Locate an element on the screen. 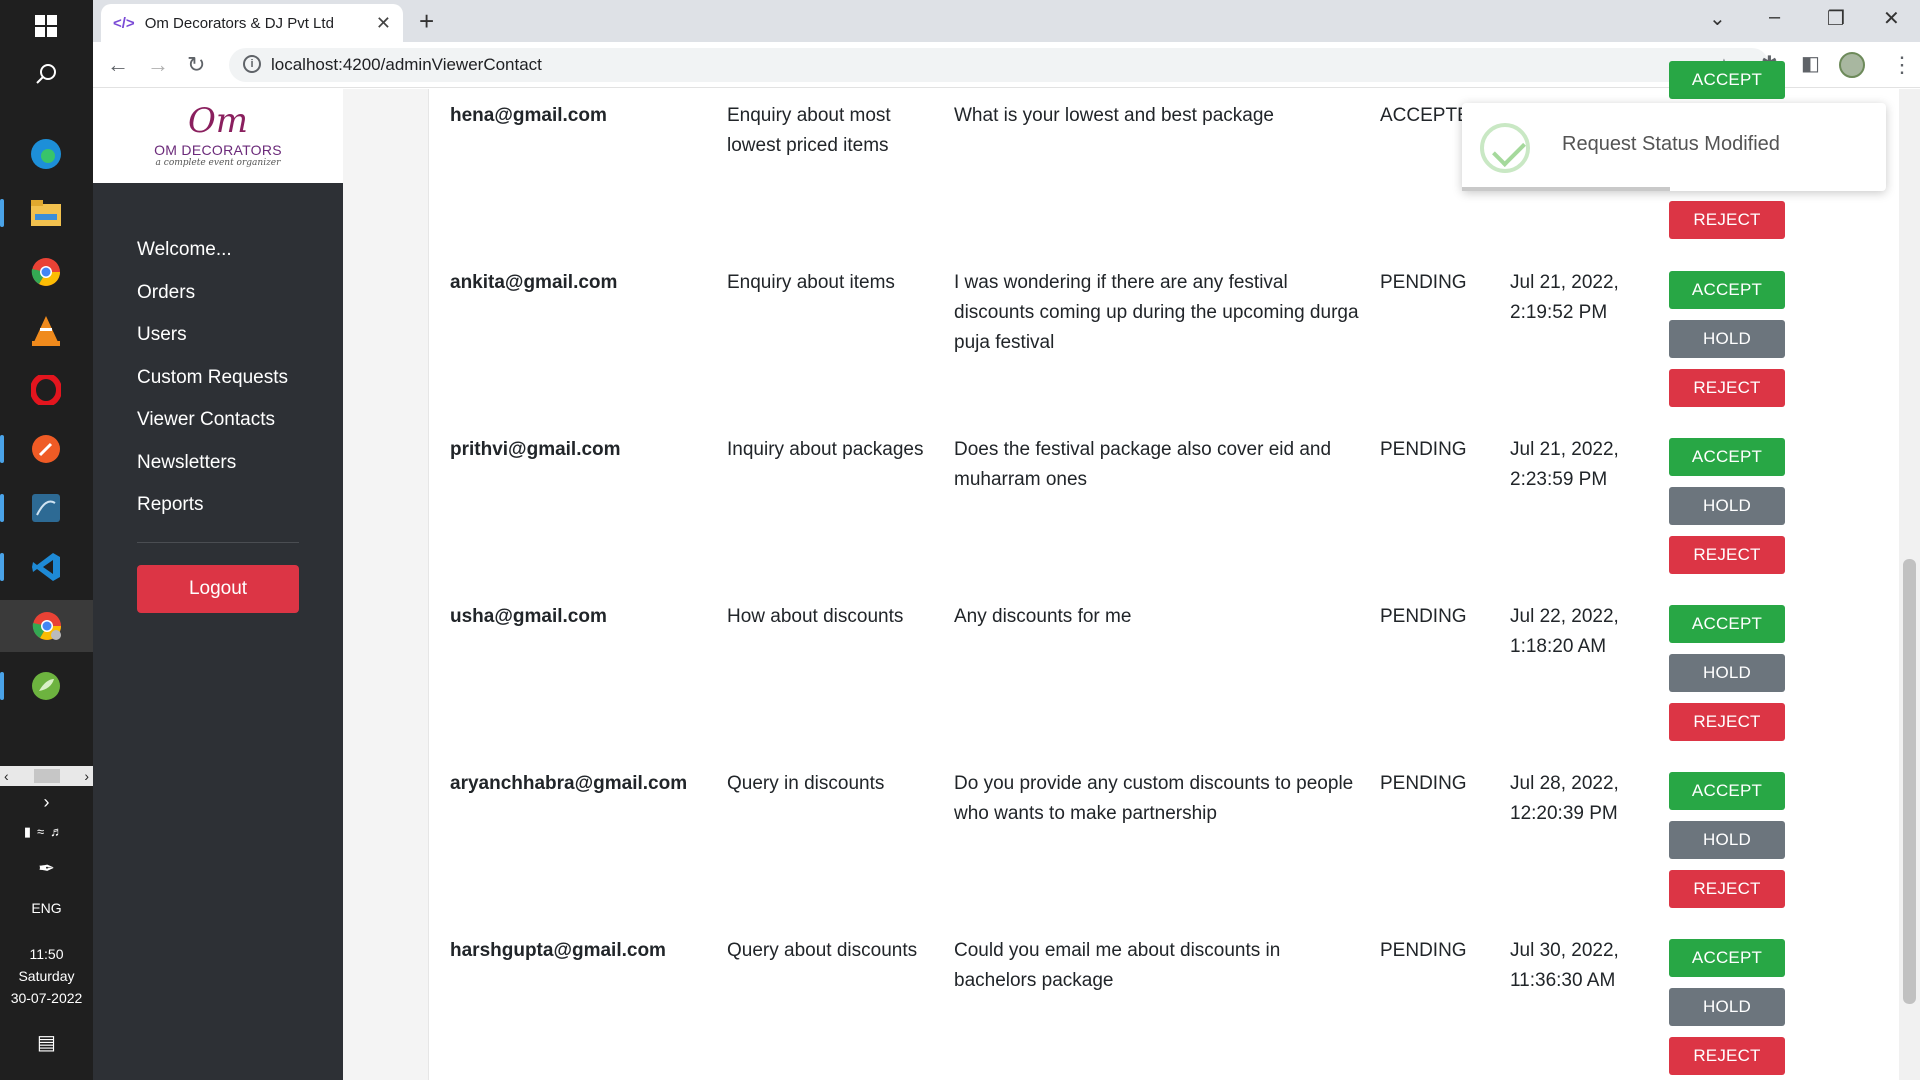 The width and height of the screenshot is (1920, 1091). postman-icon is located at coordinates (38, 449).